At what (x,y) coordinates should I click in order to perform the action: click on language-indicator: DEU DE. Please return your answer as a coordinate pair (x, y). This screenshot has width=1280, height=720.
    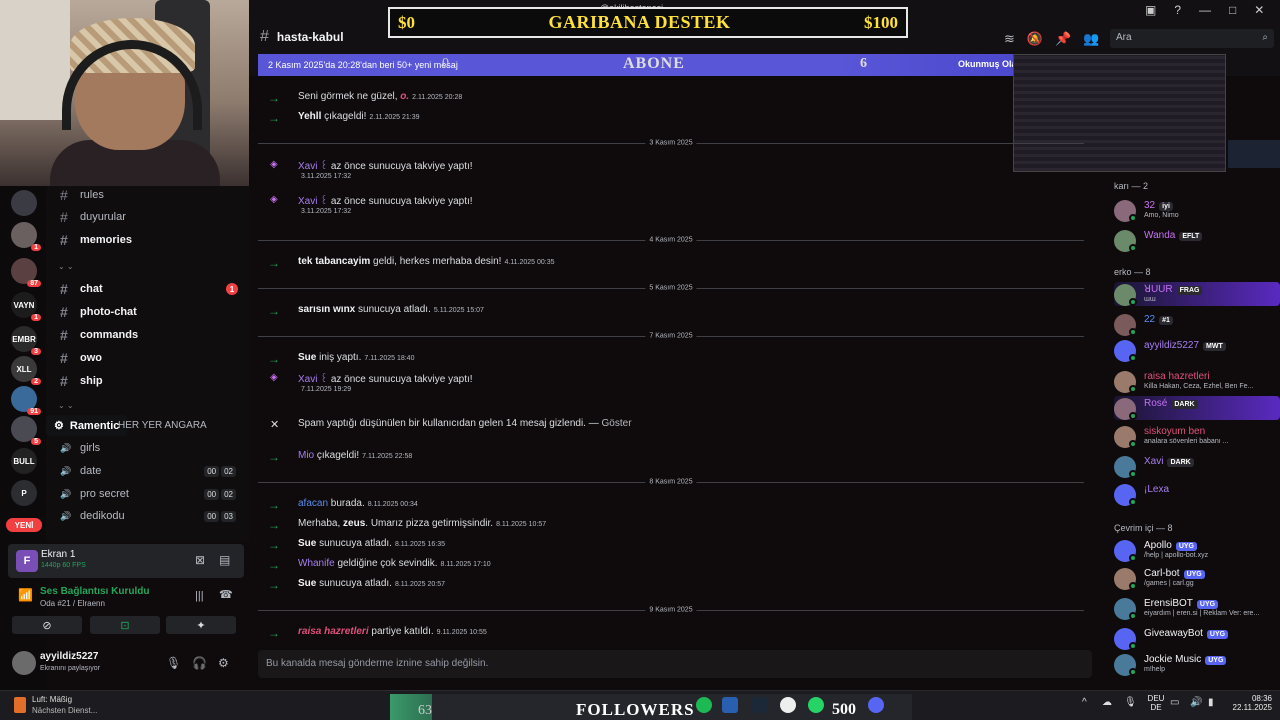
    Looking at the image, I should click on (1156, 703).